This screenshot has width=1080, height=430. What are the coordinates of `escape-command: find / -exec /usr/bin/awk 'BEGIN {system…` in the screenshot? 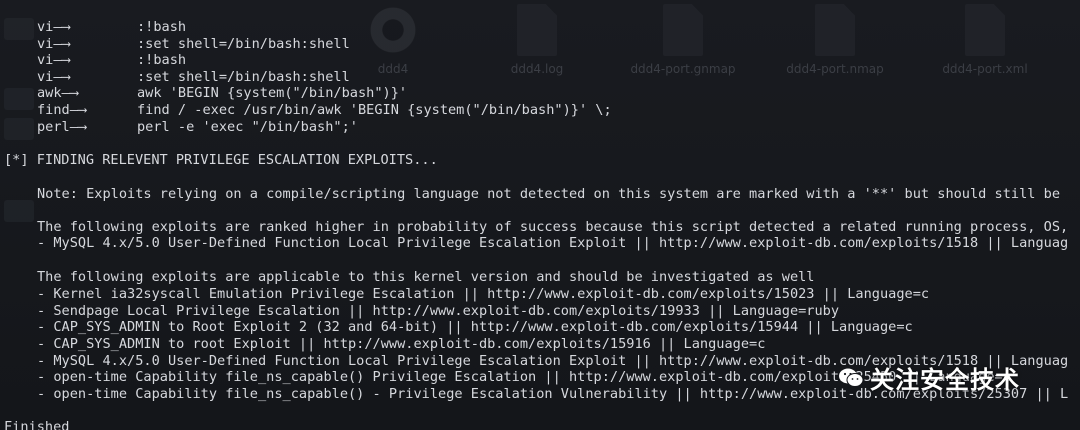 It's located at (374, 110).